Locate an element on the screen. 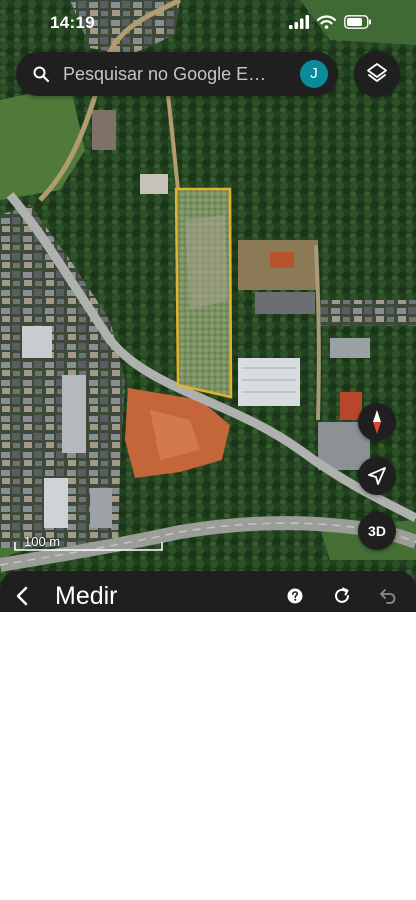 The image size is (416, 900). layers-icon is located at coordinates (377, 72).